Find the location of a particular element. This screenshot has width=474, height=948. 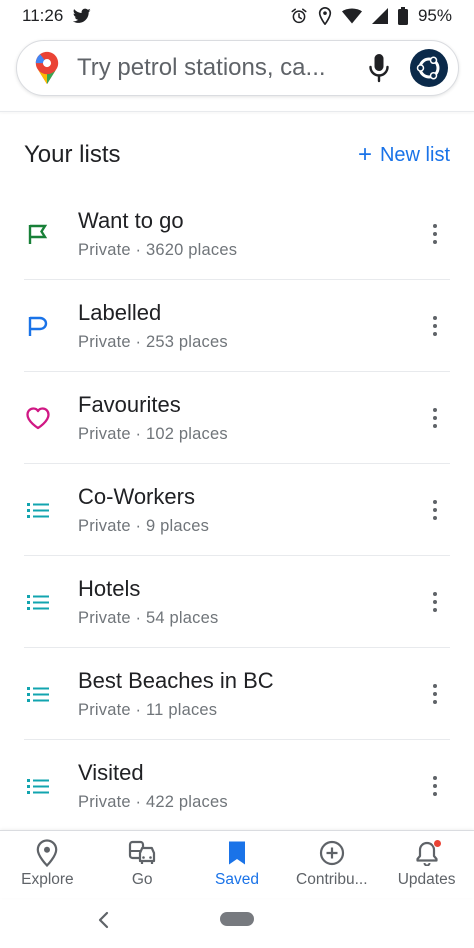

bottom-nav: Explore Go Saved Contribu... Updates is located at coordinates (237, 864).